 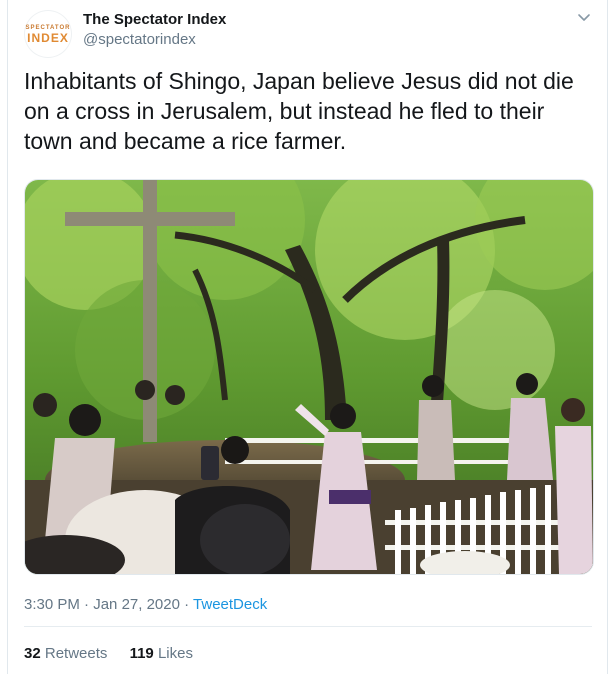 What do you see at coordinates (141, 653) in the screenshot?
I see `likes-count: 119` at bounding box center [141, 653].